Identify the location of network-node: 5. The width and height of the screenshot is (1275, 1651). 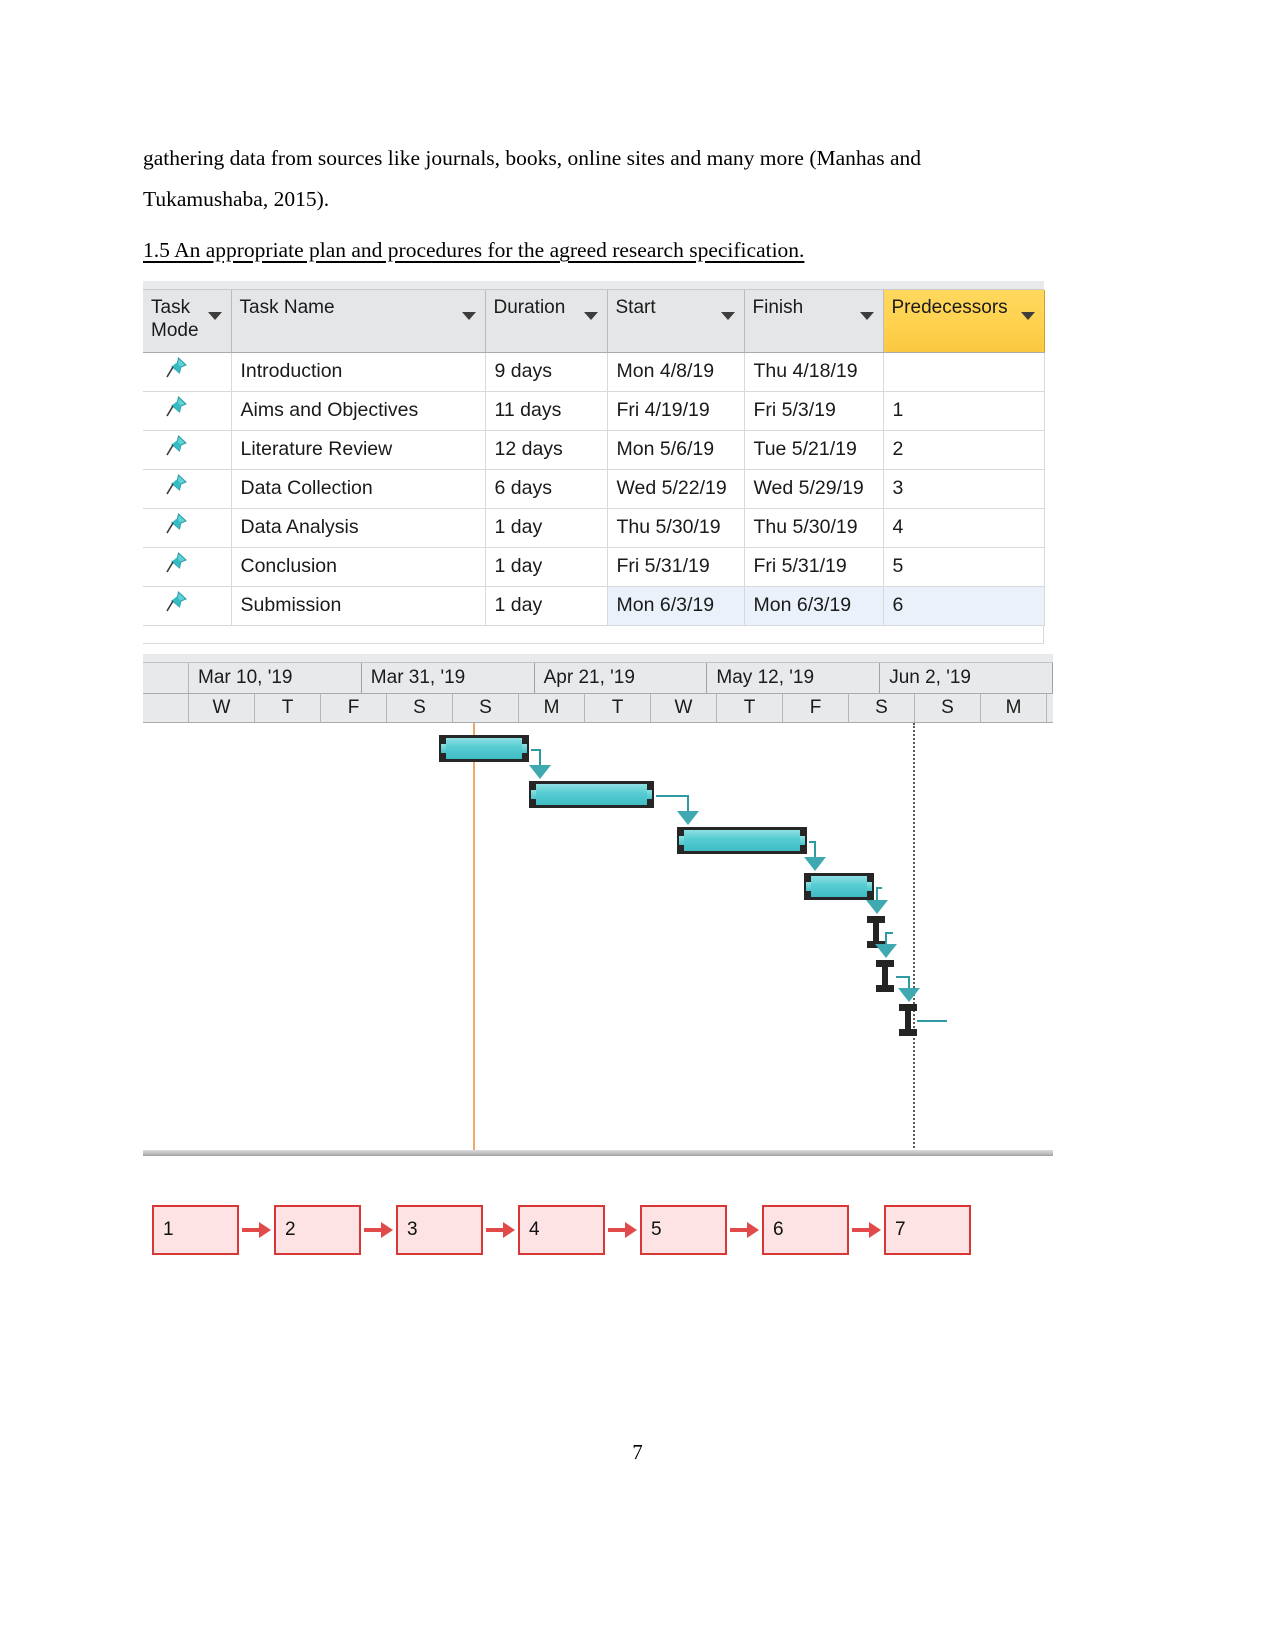
(683, 1230).